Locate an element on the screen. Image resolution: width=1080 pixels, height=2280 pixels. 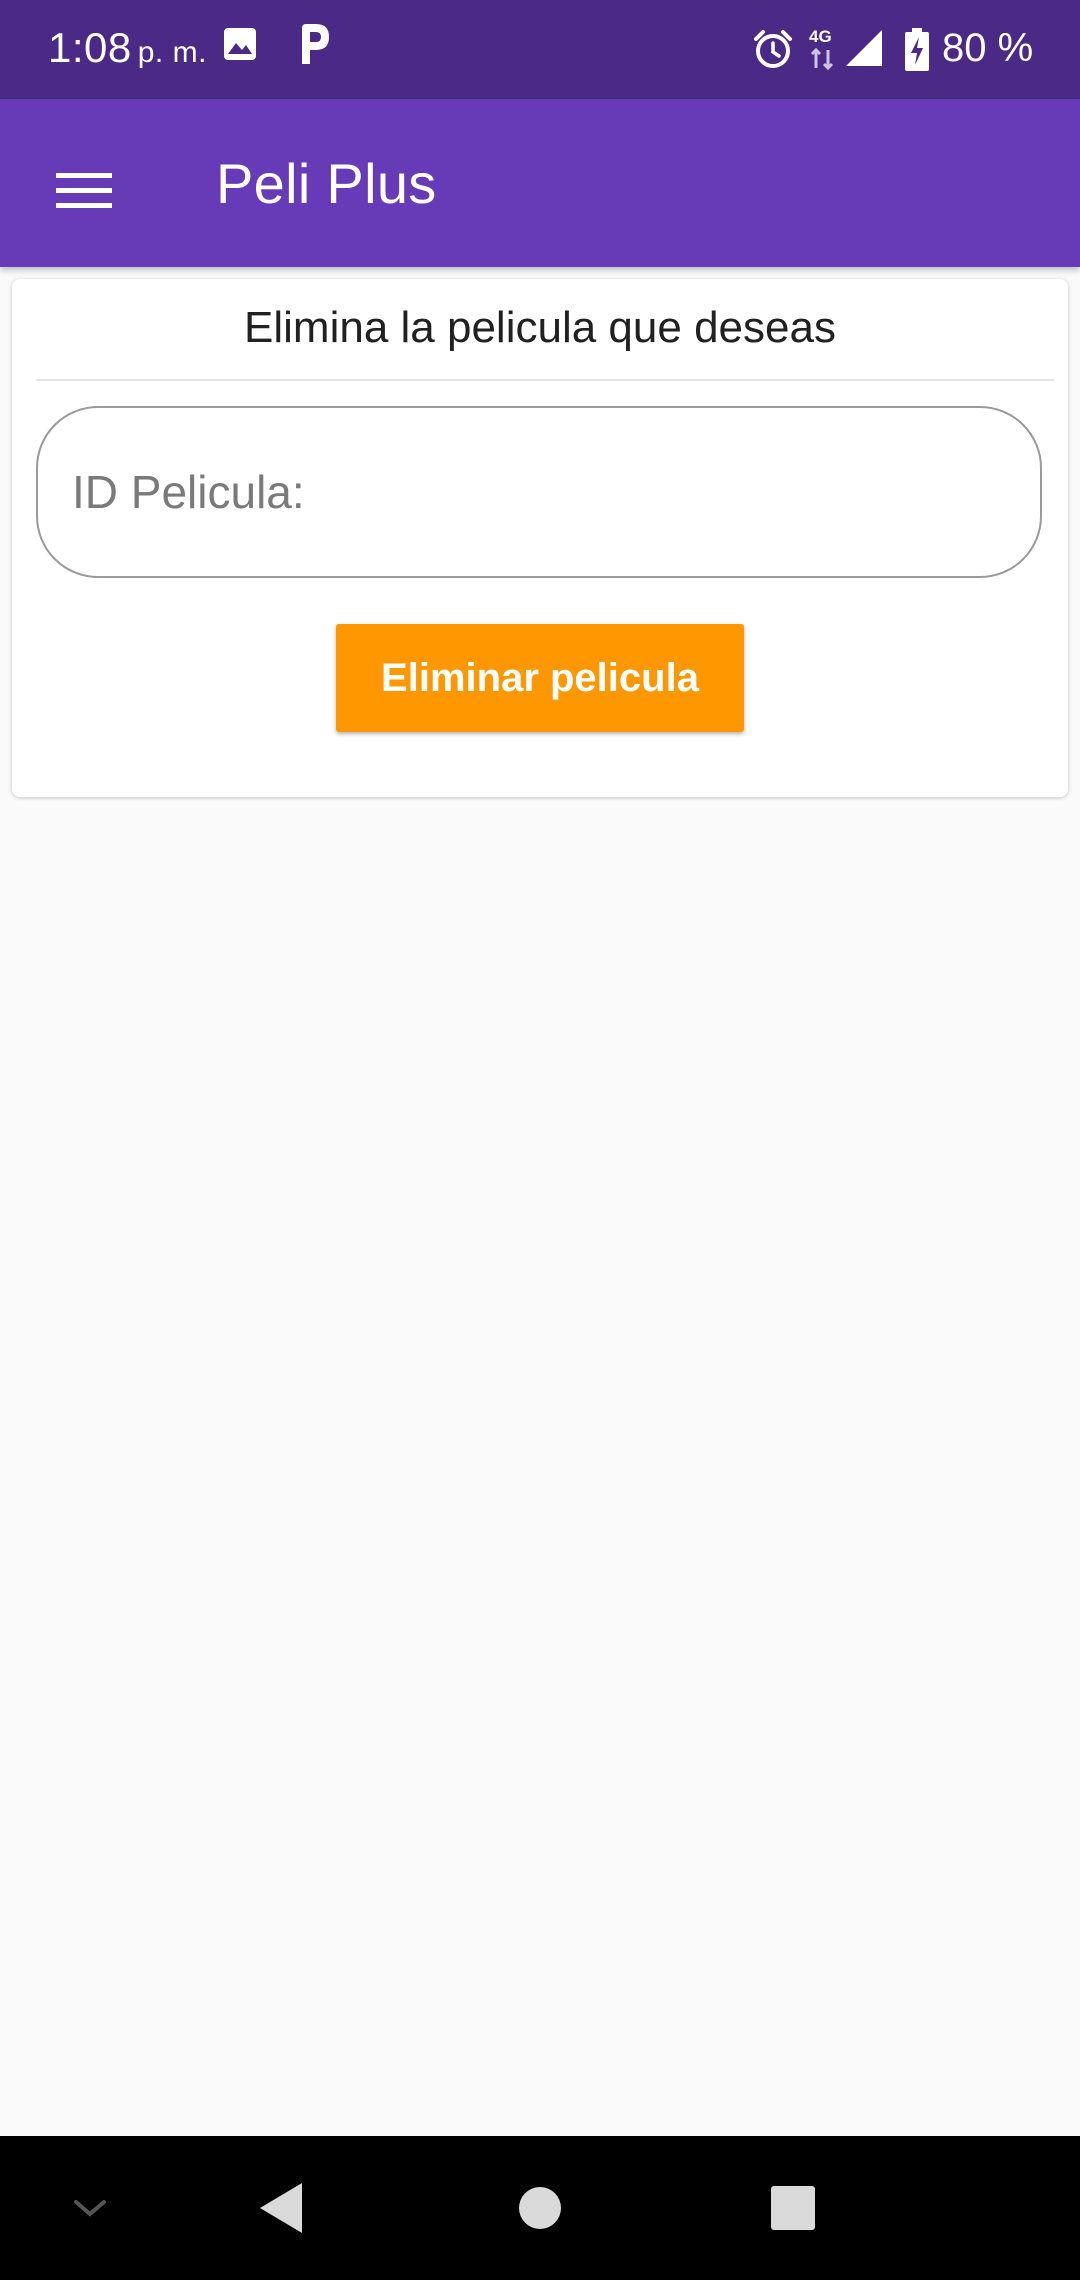
home-icon is located at coordinates (540, 2208).